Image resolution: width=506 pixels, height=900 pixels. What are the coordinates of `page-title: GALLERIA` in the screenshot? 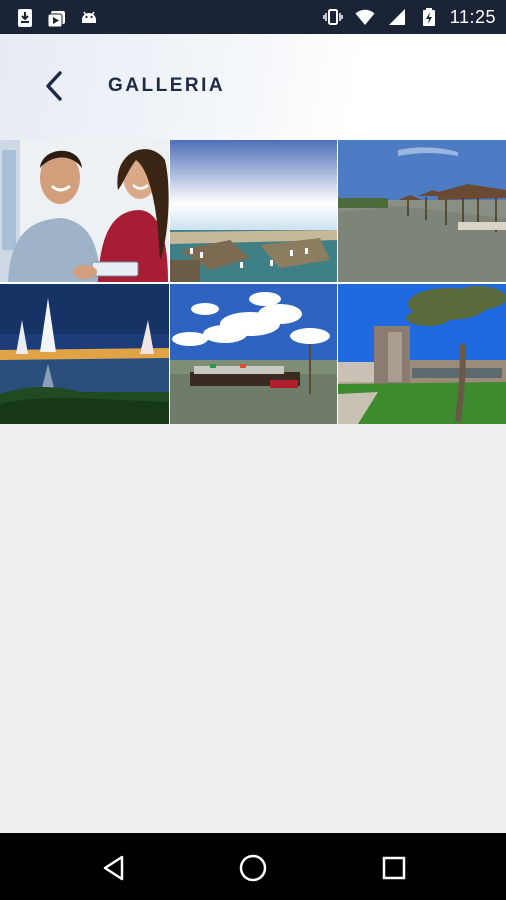 It's located at (167, 85).